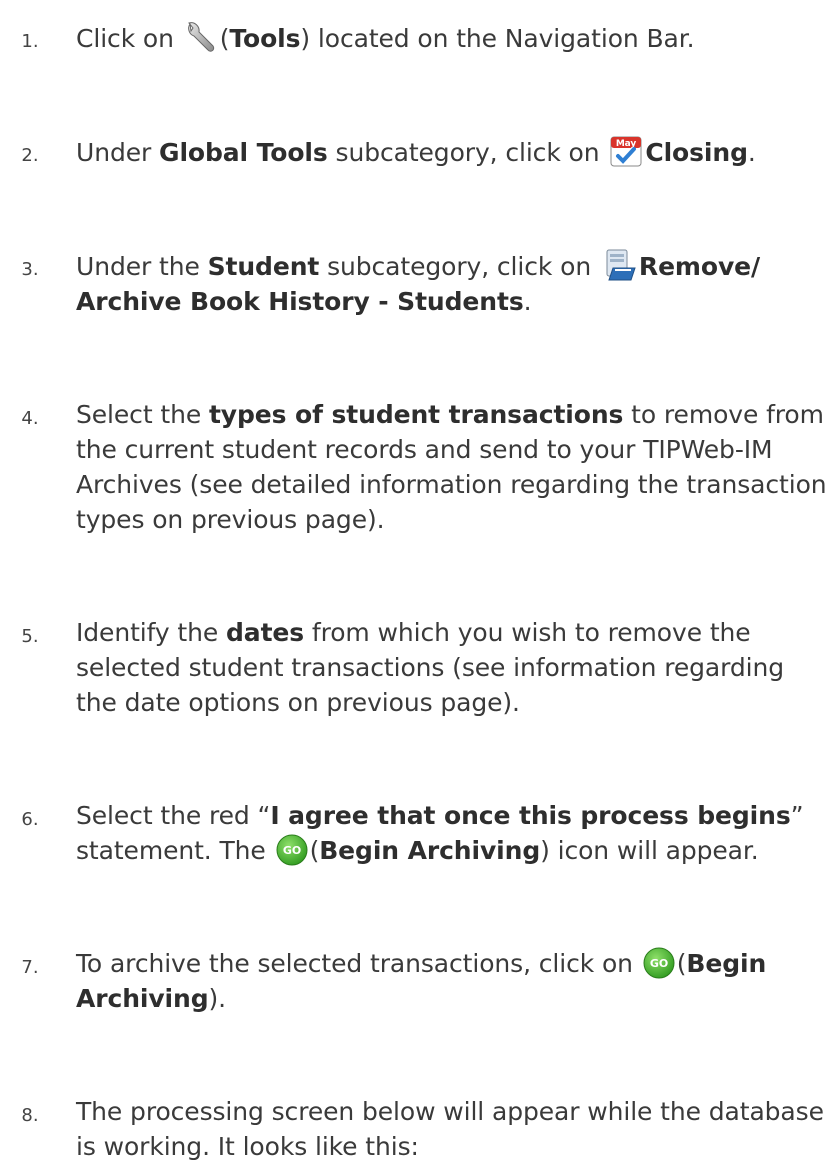  Describe the element at coordinates (265, 38) in the screenshot. I see `tools-label: Tools` at that location.